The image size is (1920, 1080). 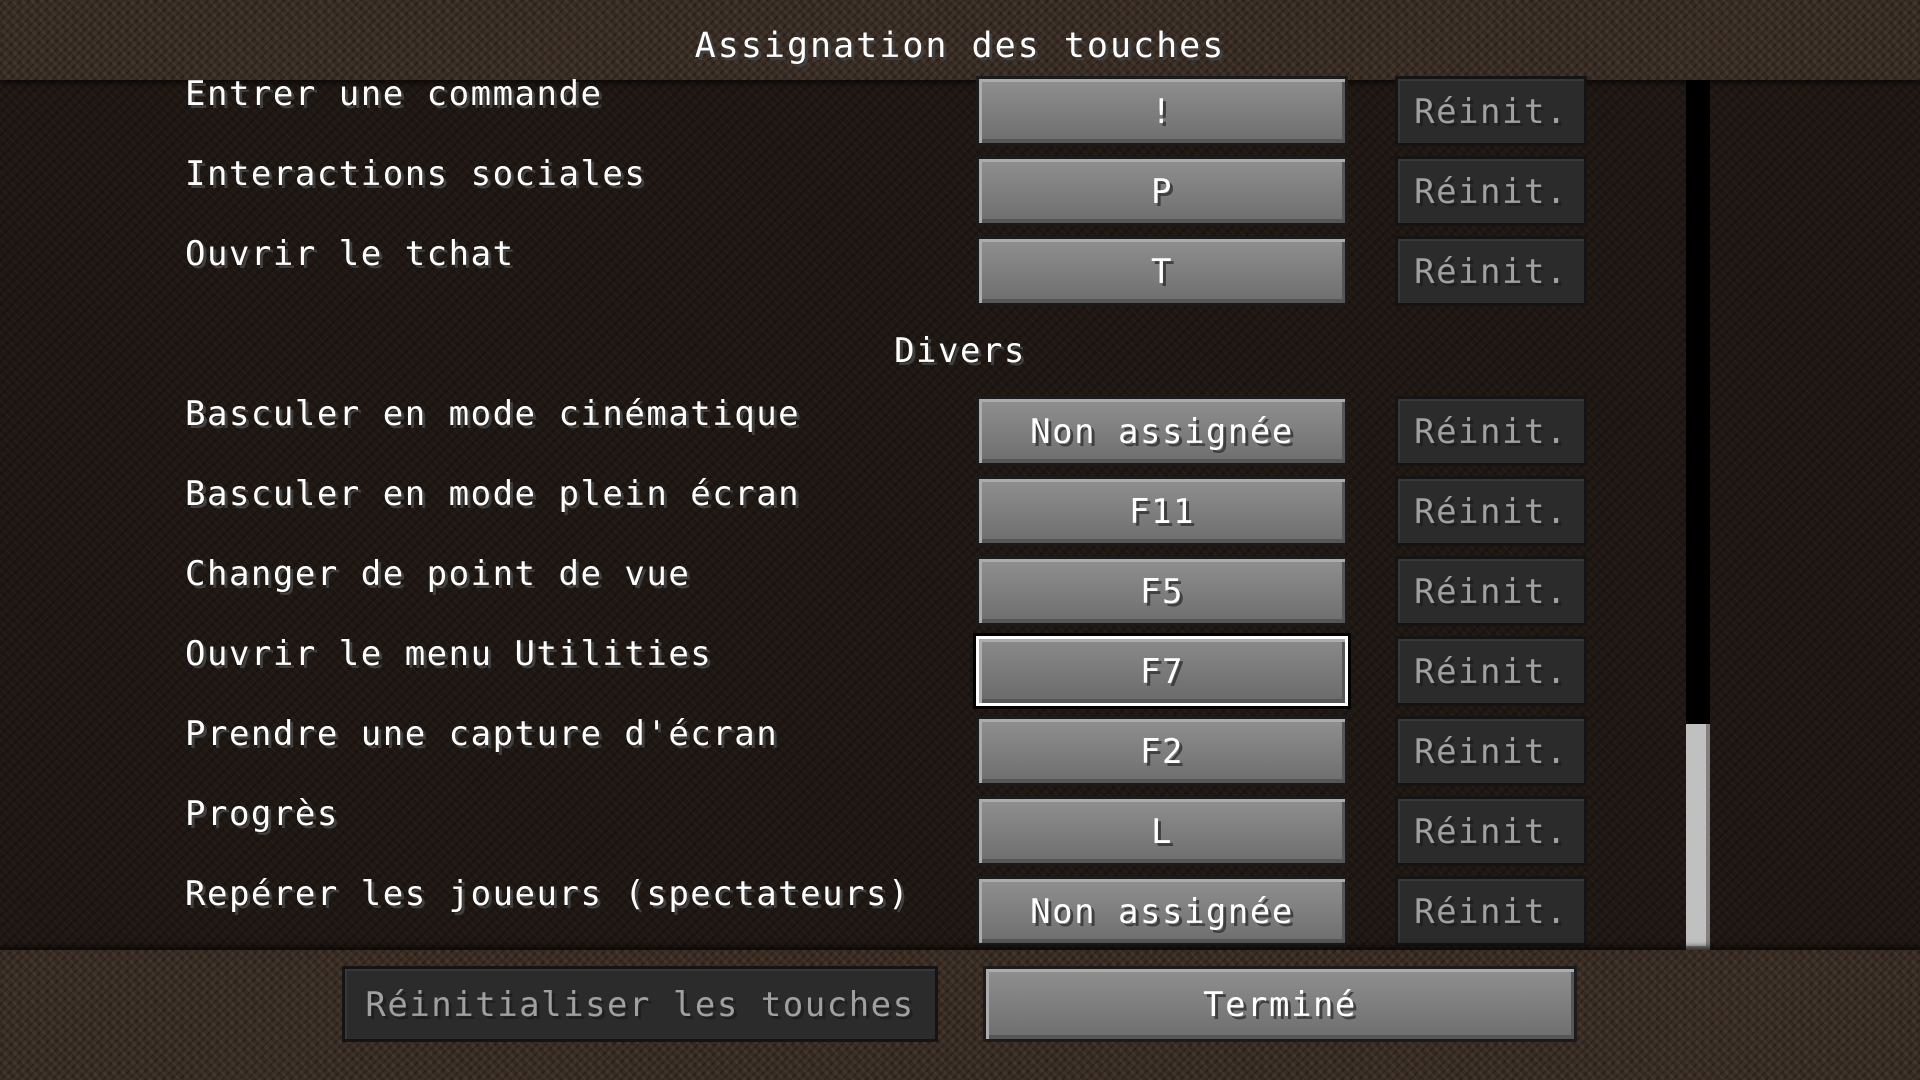 I want to click on keybind-button-chat: T, so click(x=1162, y=271).